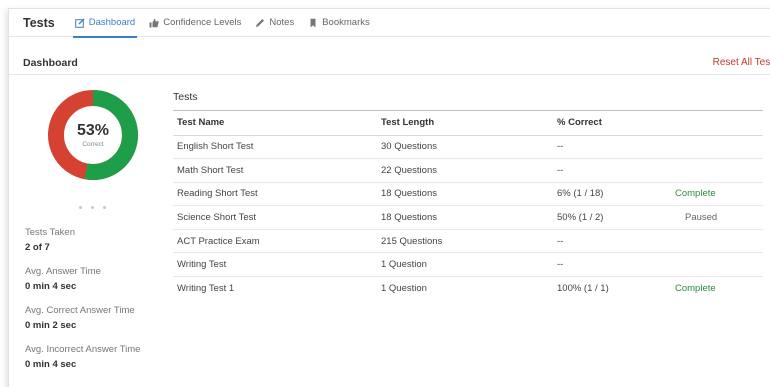 The width and height of the screenshot is (770, 387). Describe the element at coordinates (100, 279) in the screenshot. I see `stat-avg-answer-time: Avg. Answer Time 0 min 4 sec` at that location.